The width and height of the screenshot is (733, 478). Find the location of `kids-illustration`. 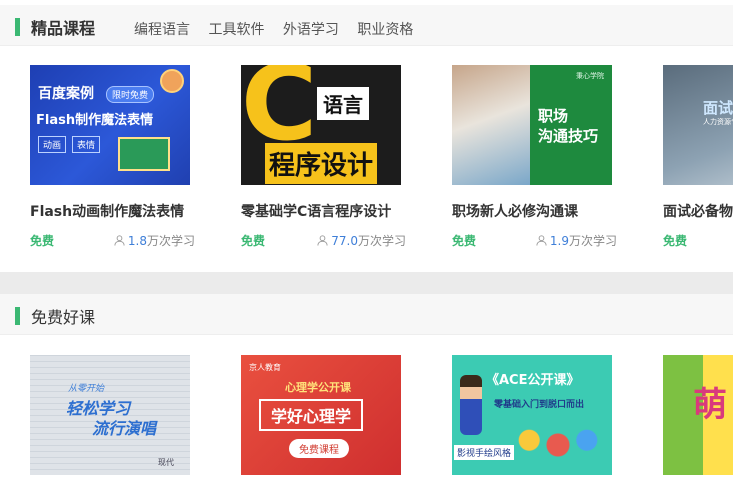

kids-illustration is located at coordinates (558, 445).